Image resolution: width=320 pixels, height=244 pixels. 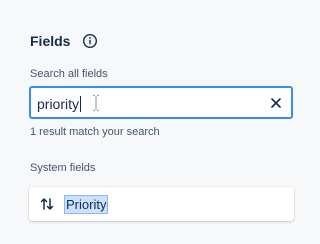 I want to click on search-value-text: priority, so click(x=58, y=104).